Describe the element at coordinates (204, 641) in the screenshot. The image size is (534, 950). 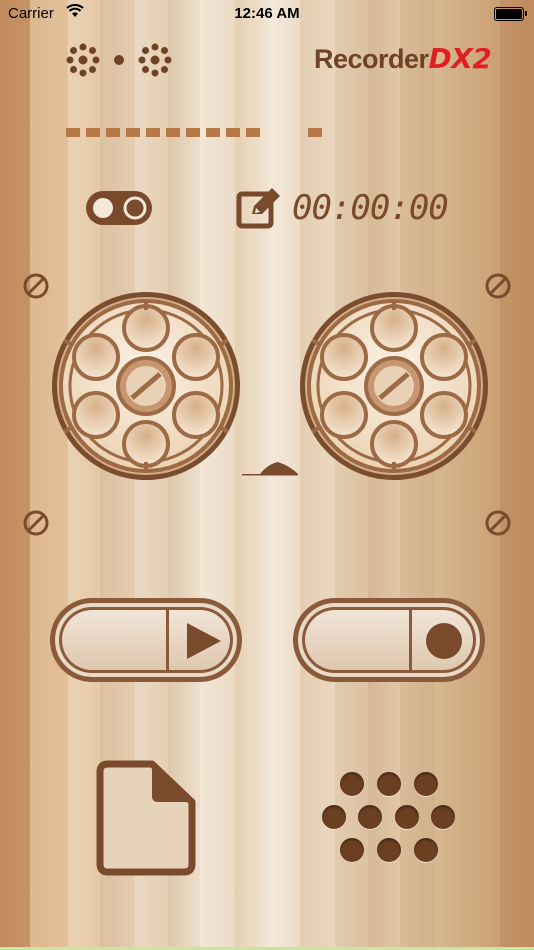
I see `play-icon` at that location.